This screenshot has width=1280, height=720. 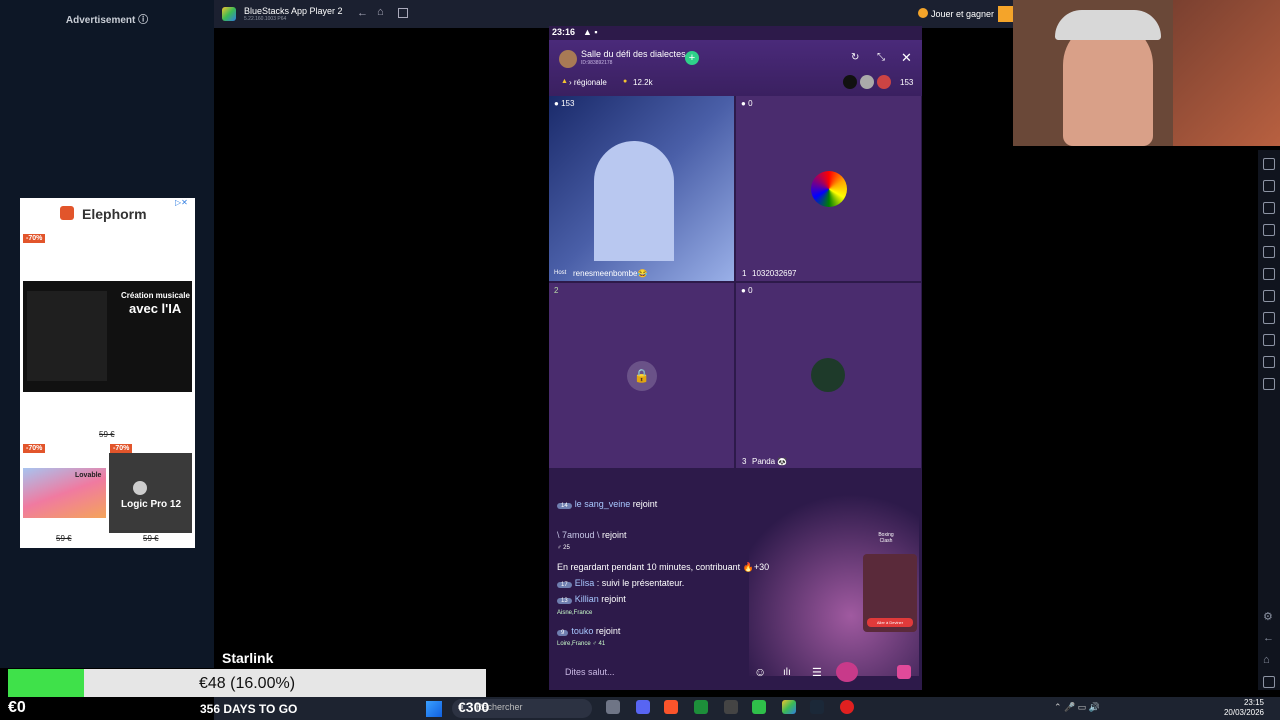 What do you see at coordinates (625, 81) in the screenshot?
I see `coin-icon: ●` at bounding box center [625, 81].